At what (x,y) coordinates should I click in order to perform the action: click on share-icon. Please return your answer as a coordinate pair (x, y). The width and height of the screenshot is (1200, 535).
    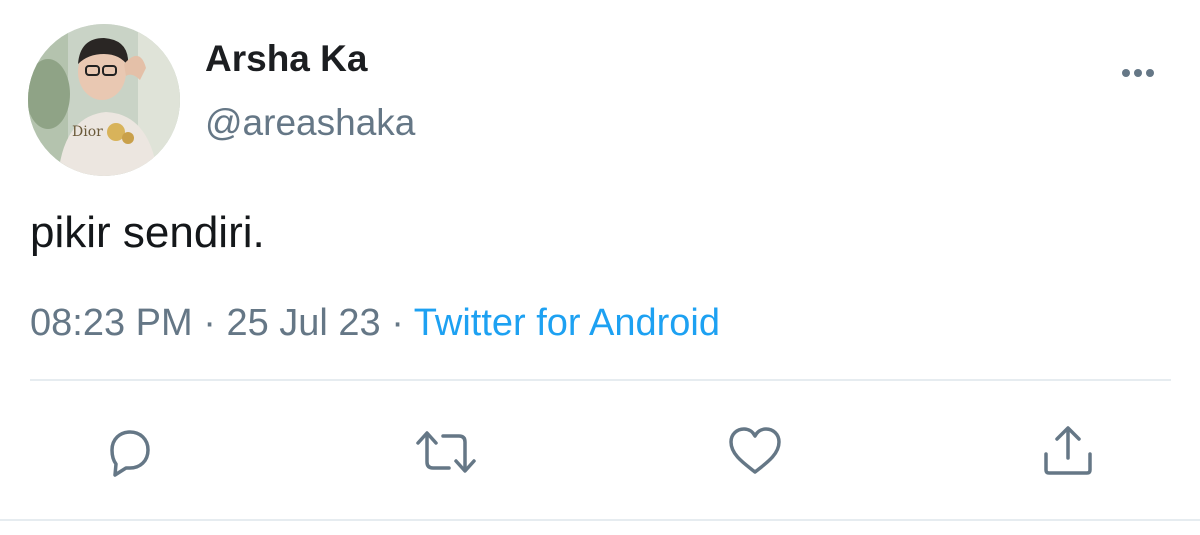
    Looking at the image, I should click on (1068, 450).